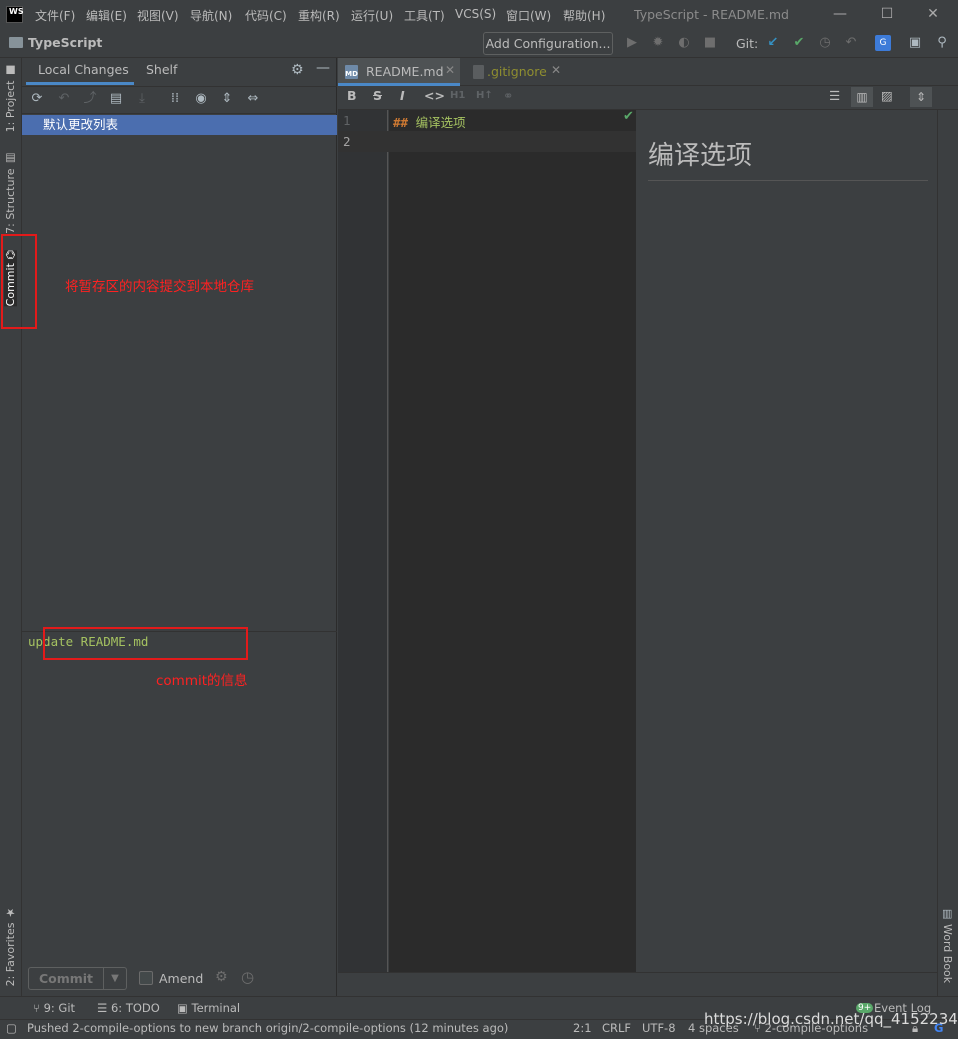 This screenshot has width=958, height=1039. Describe the element at coordinates (253, 99) in the screenshot. I see `collapse-all-icon: ⇔` at that location.